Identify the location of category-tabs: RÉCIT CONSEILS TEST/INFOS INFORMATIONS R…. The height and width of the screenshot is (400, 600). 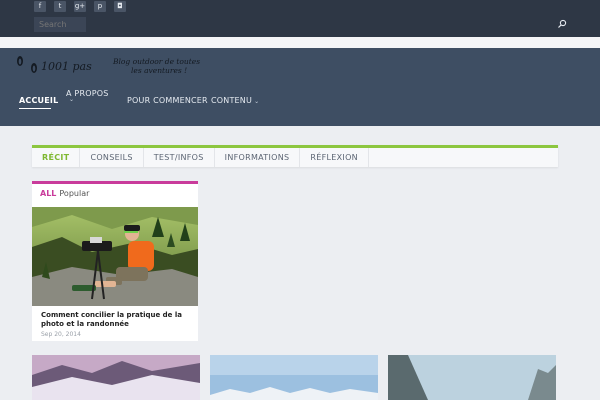
(295, 156).